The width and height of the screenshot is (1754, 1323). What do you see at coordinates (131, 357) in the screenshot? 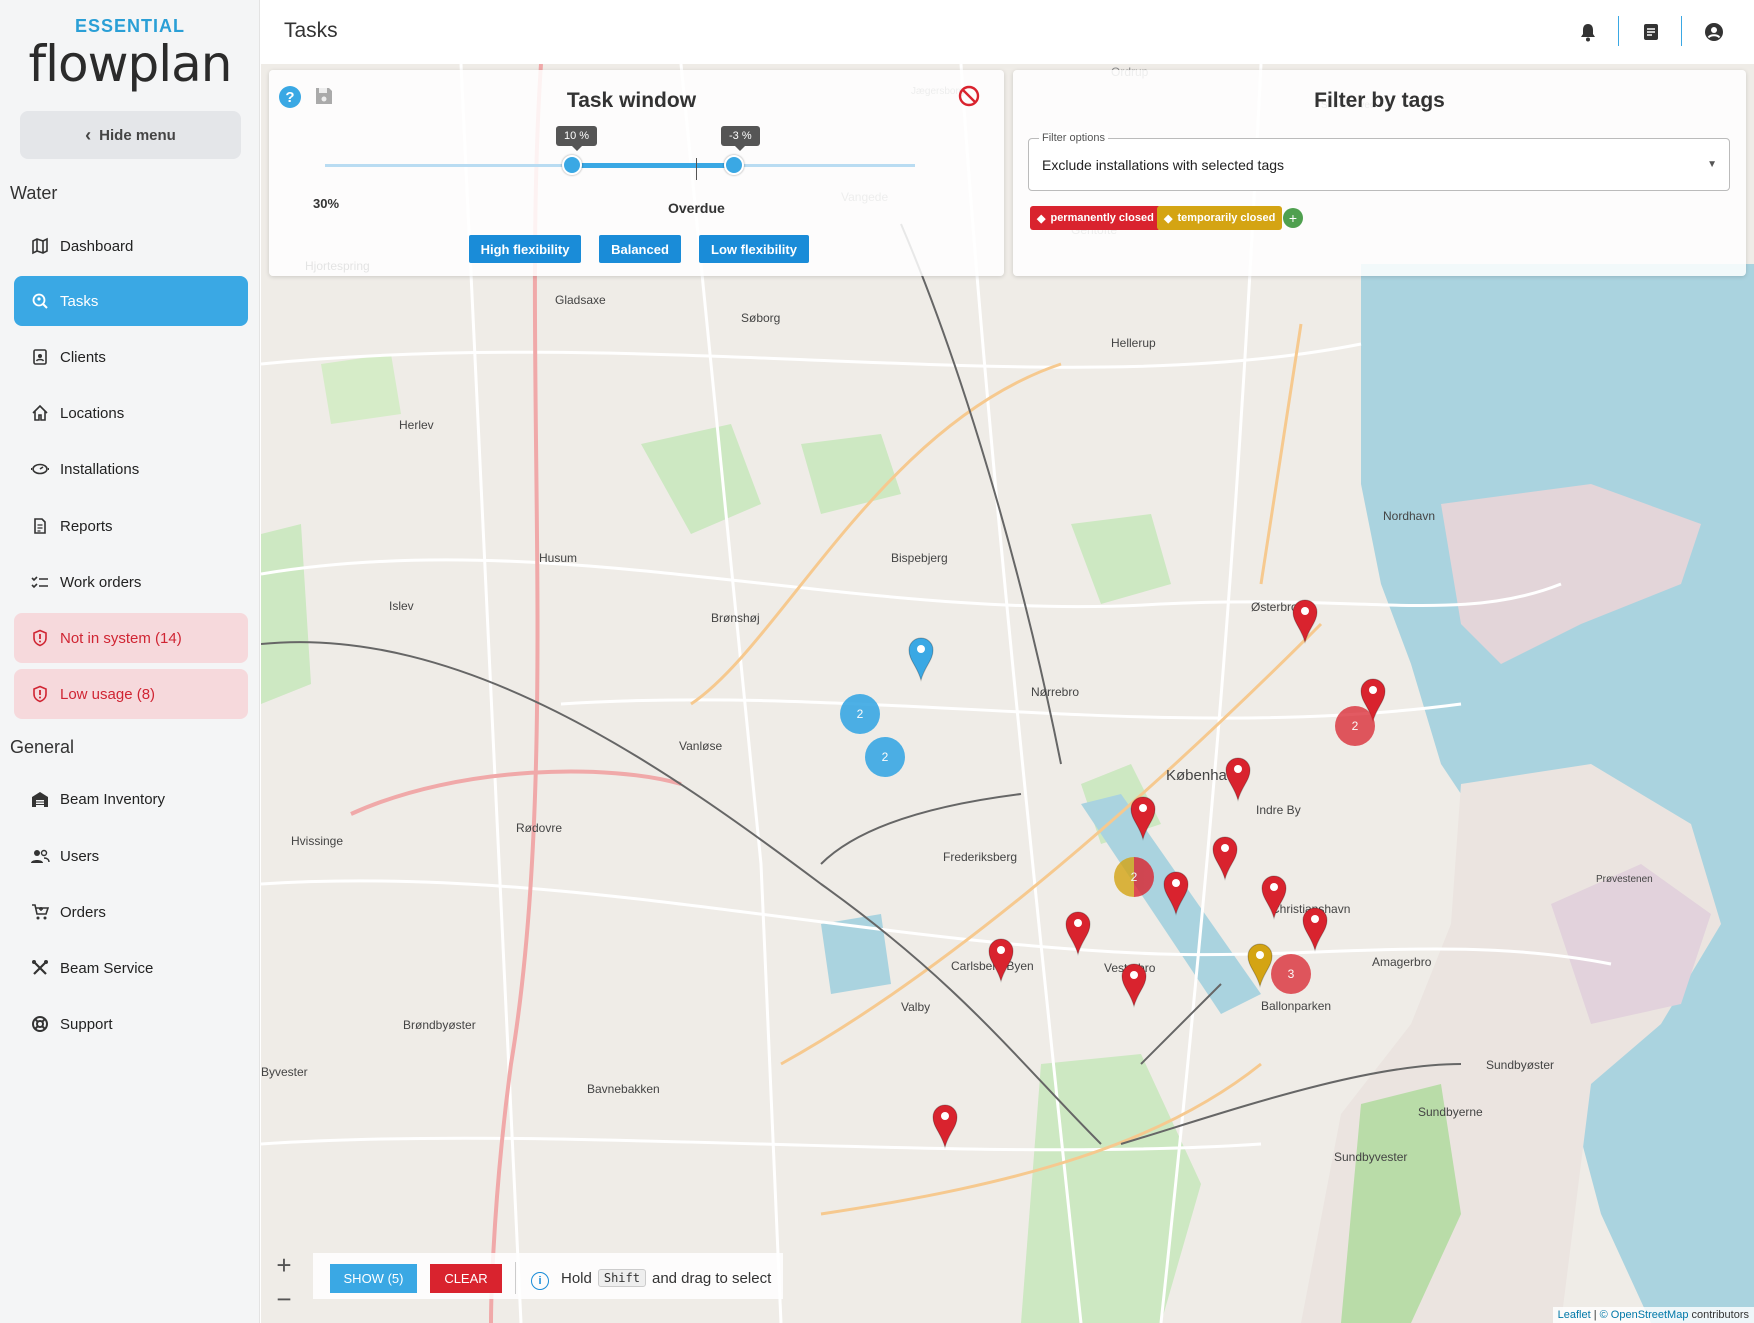
I see `sidebar-item-clients: Clients` at bounding box center [131, 357].